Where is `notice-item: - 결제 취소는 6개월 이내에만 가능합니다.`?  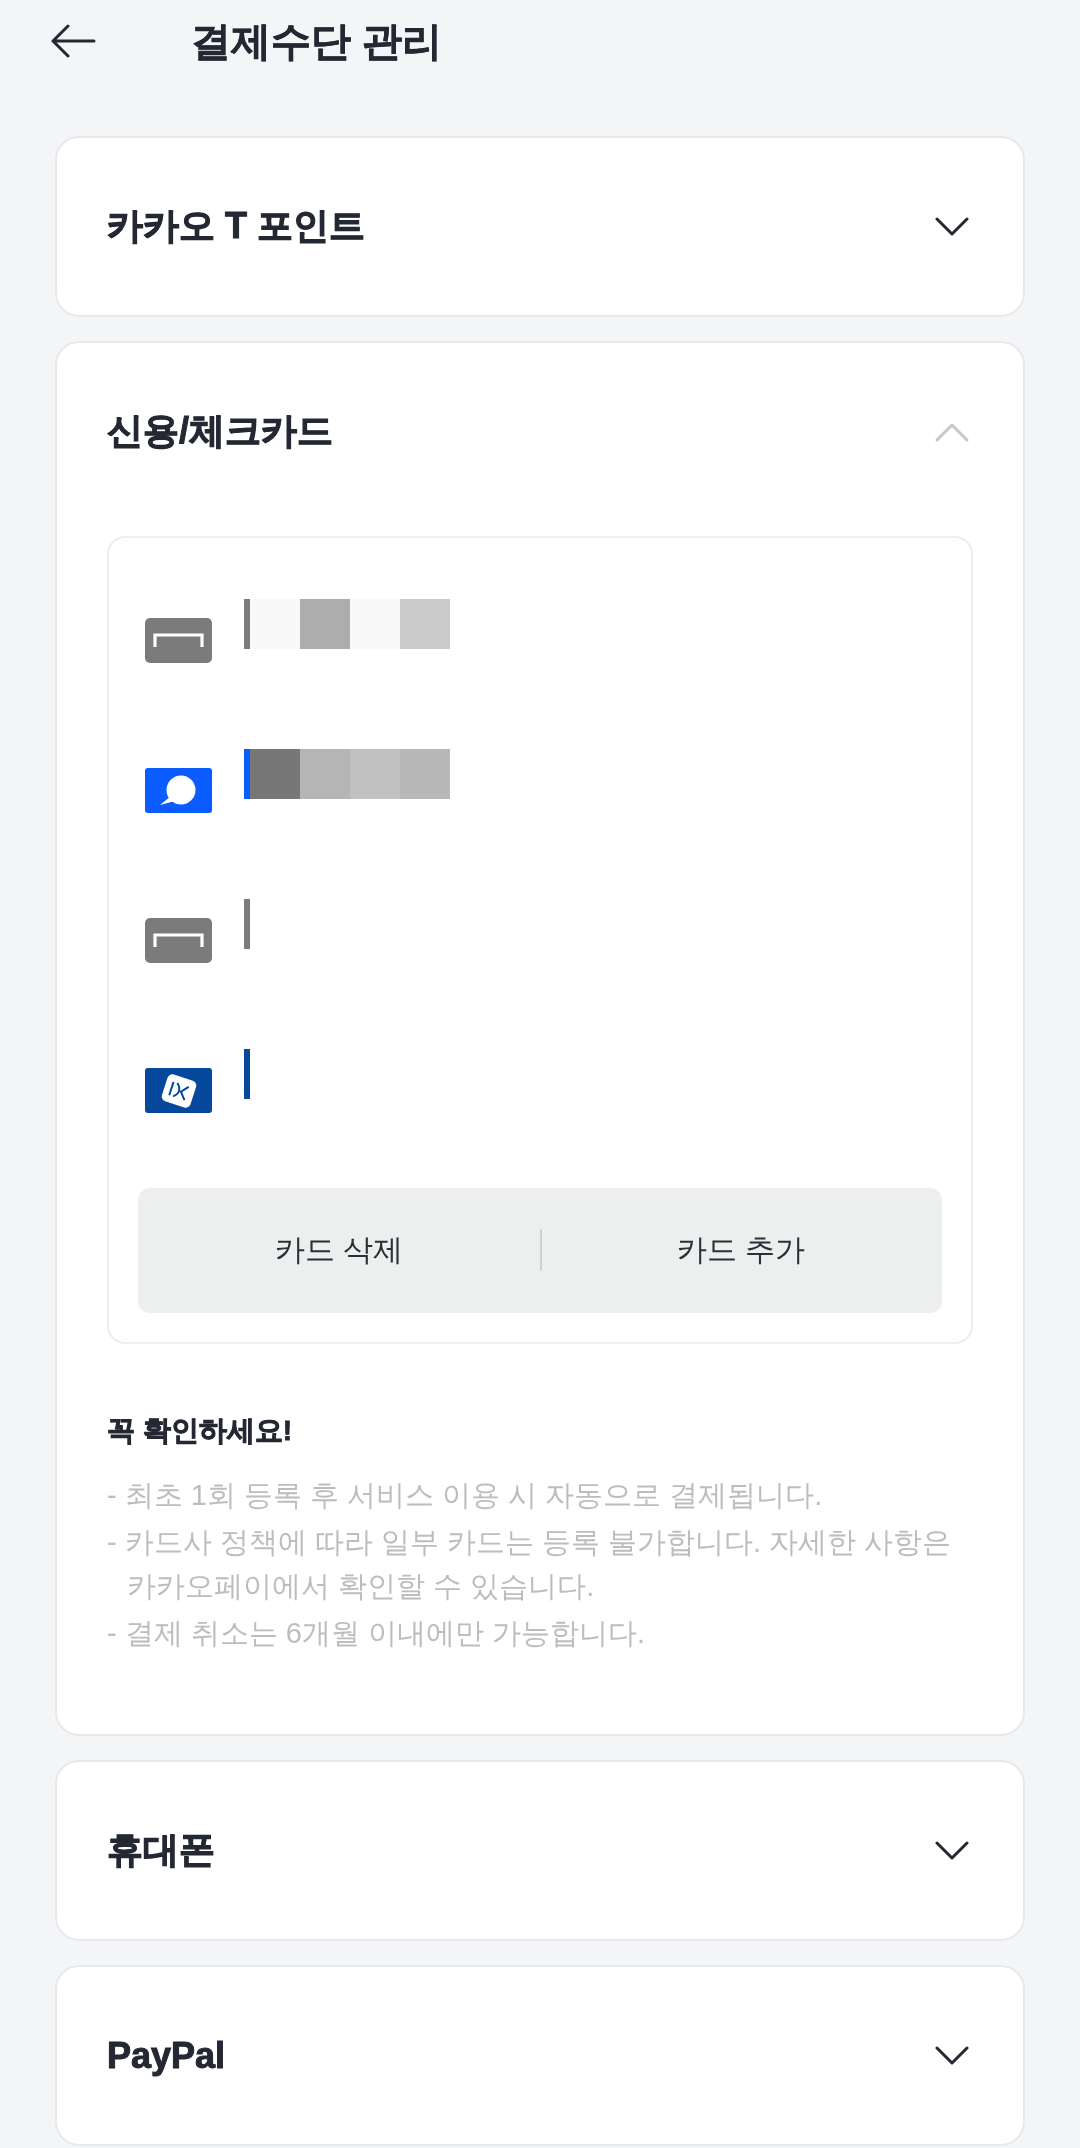
notice-item: - 결제 취소는 6개월 이내에만 가능합니다. is located at coordinates (377, 1633).